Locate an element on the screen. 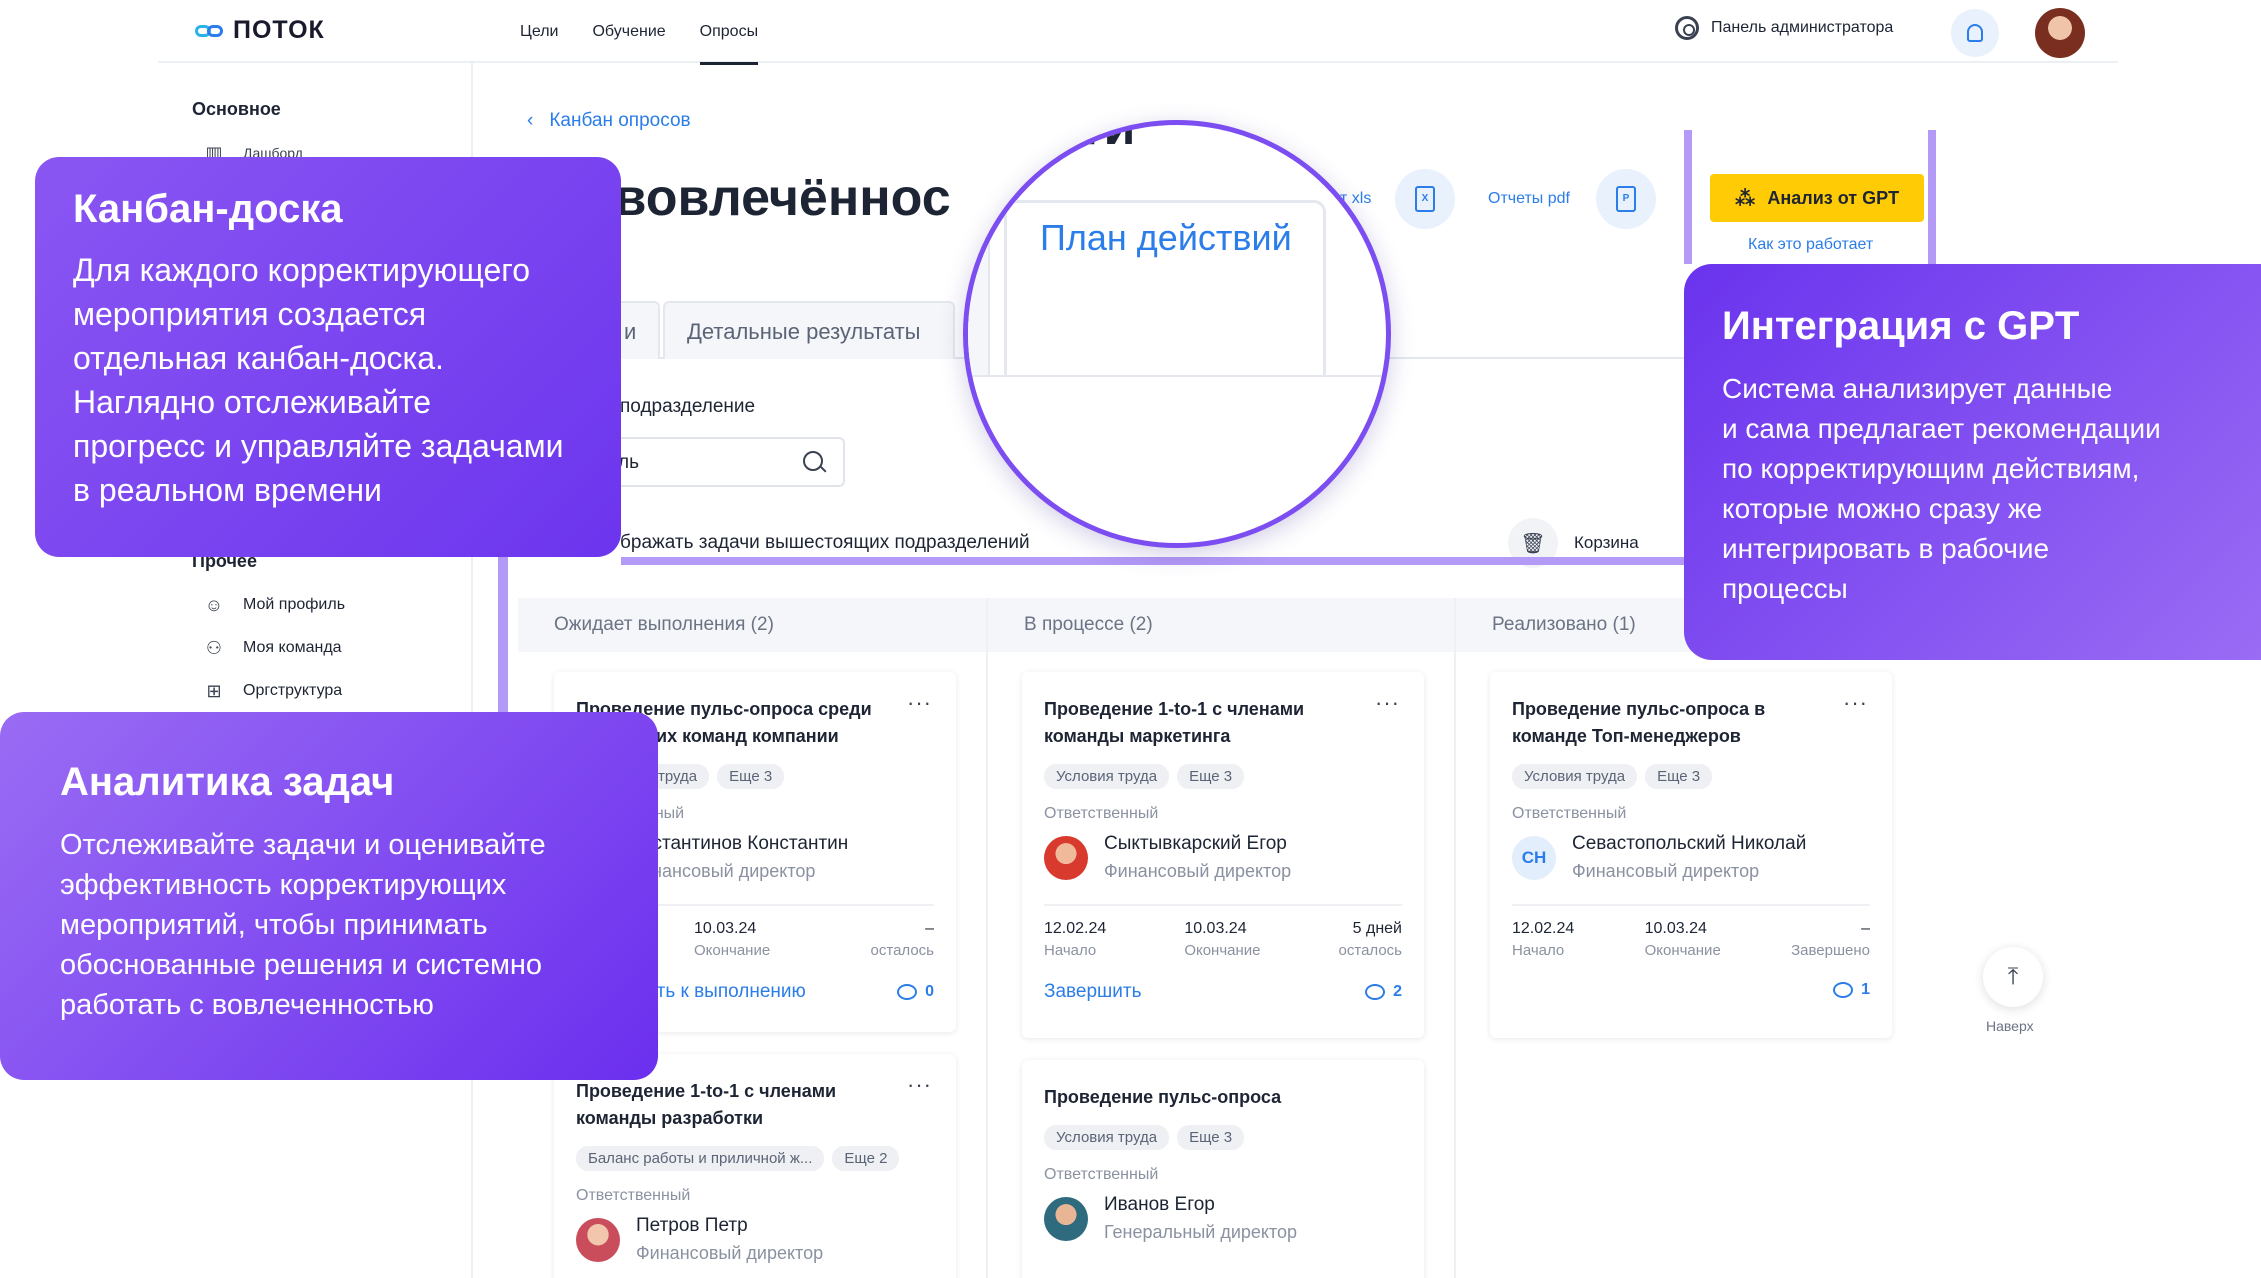  gpt-analysis-button: ⁂ Анализ от GPT is located at coordinates (1817, 198).